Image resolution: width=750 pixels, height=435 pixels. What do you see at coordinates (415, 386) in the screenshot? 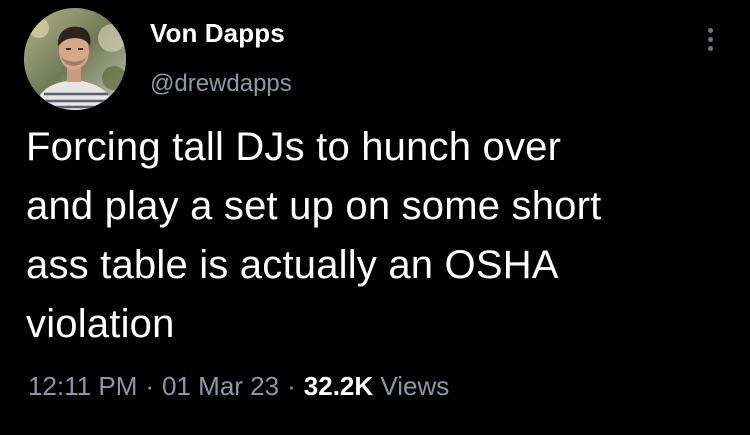
I see `views-label: Views` at bounding box center [415, 386].